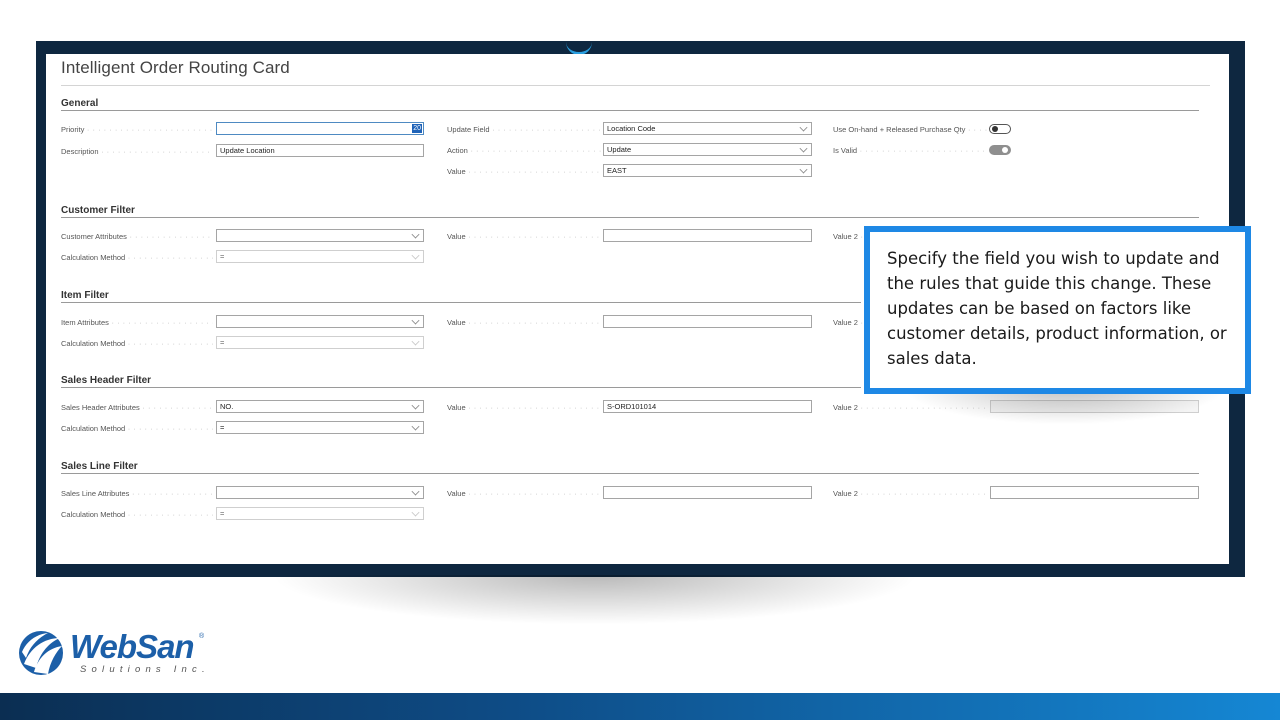 The image size is (1280, 720). Describe the element at coordinates (848, 237) in the screenshot. I see `customer-value2-label: Value 2` at that location.